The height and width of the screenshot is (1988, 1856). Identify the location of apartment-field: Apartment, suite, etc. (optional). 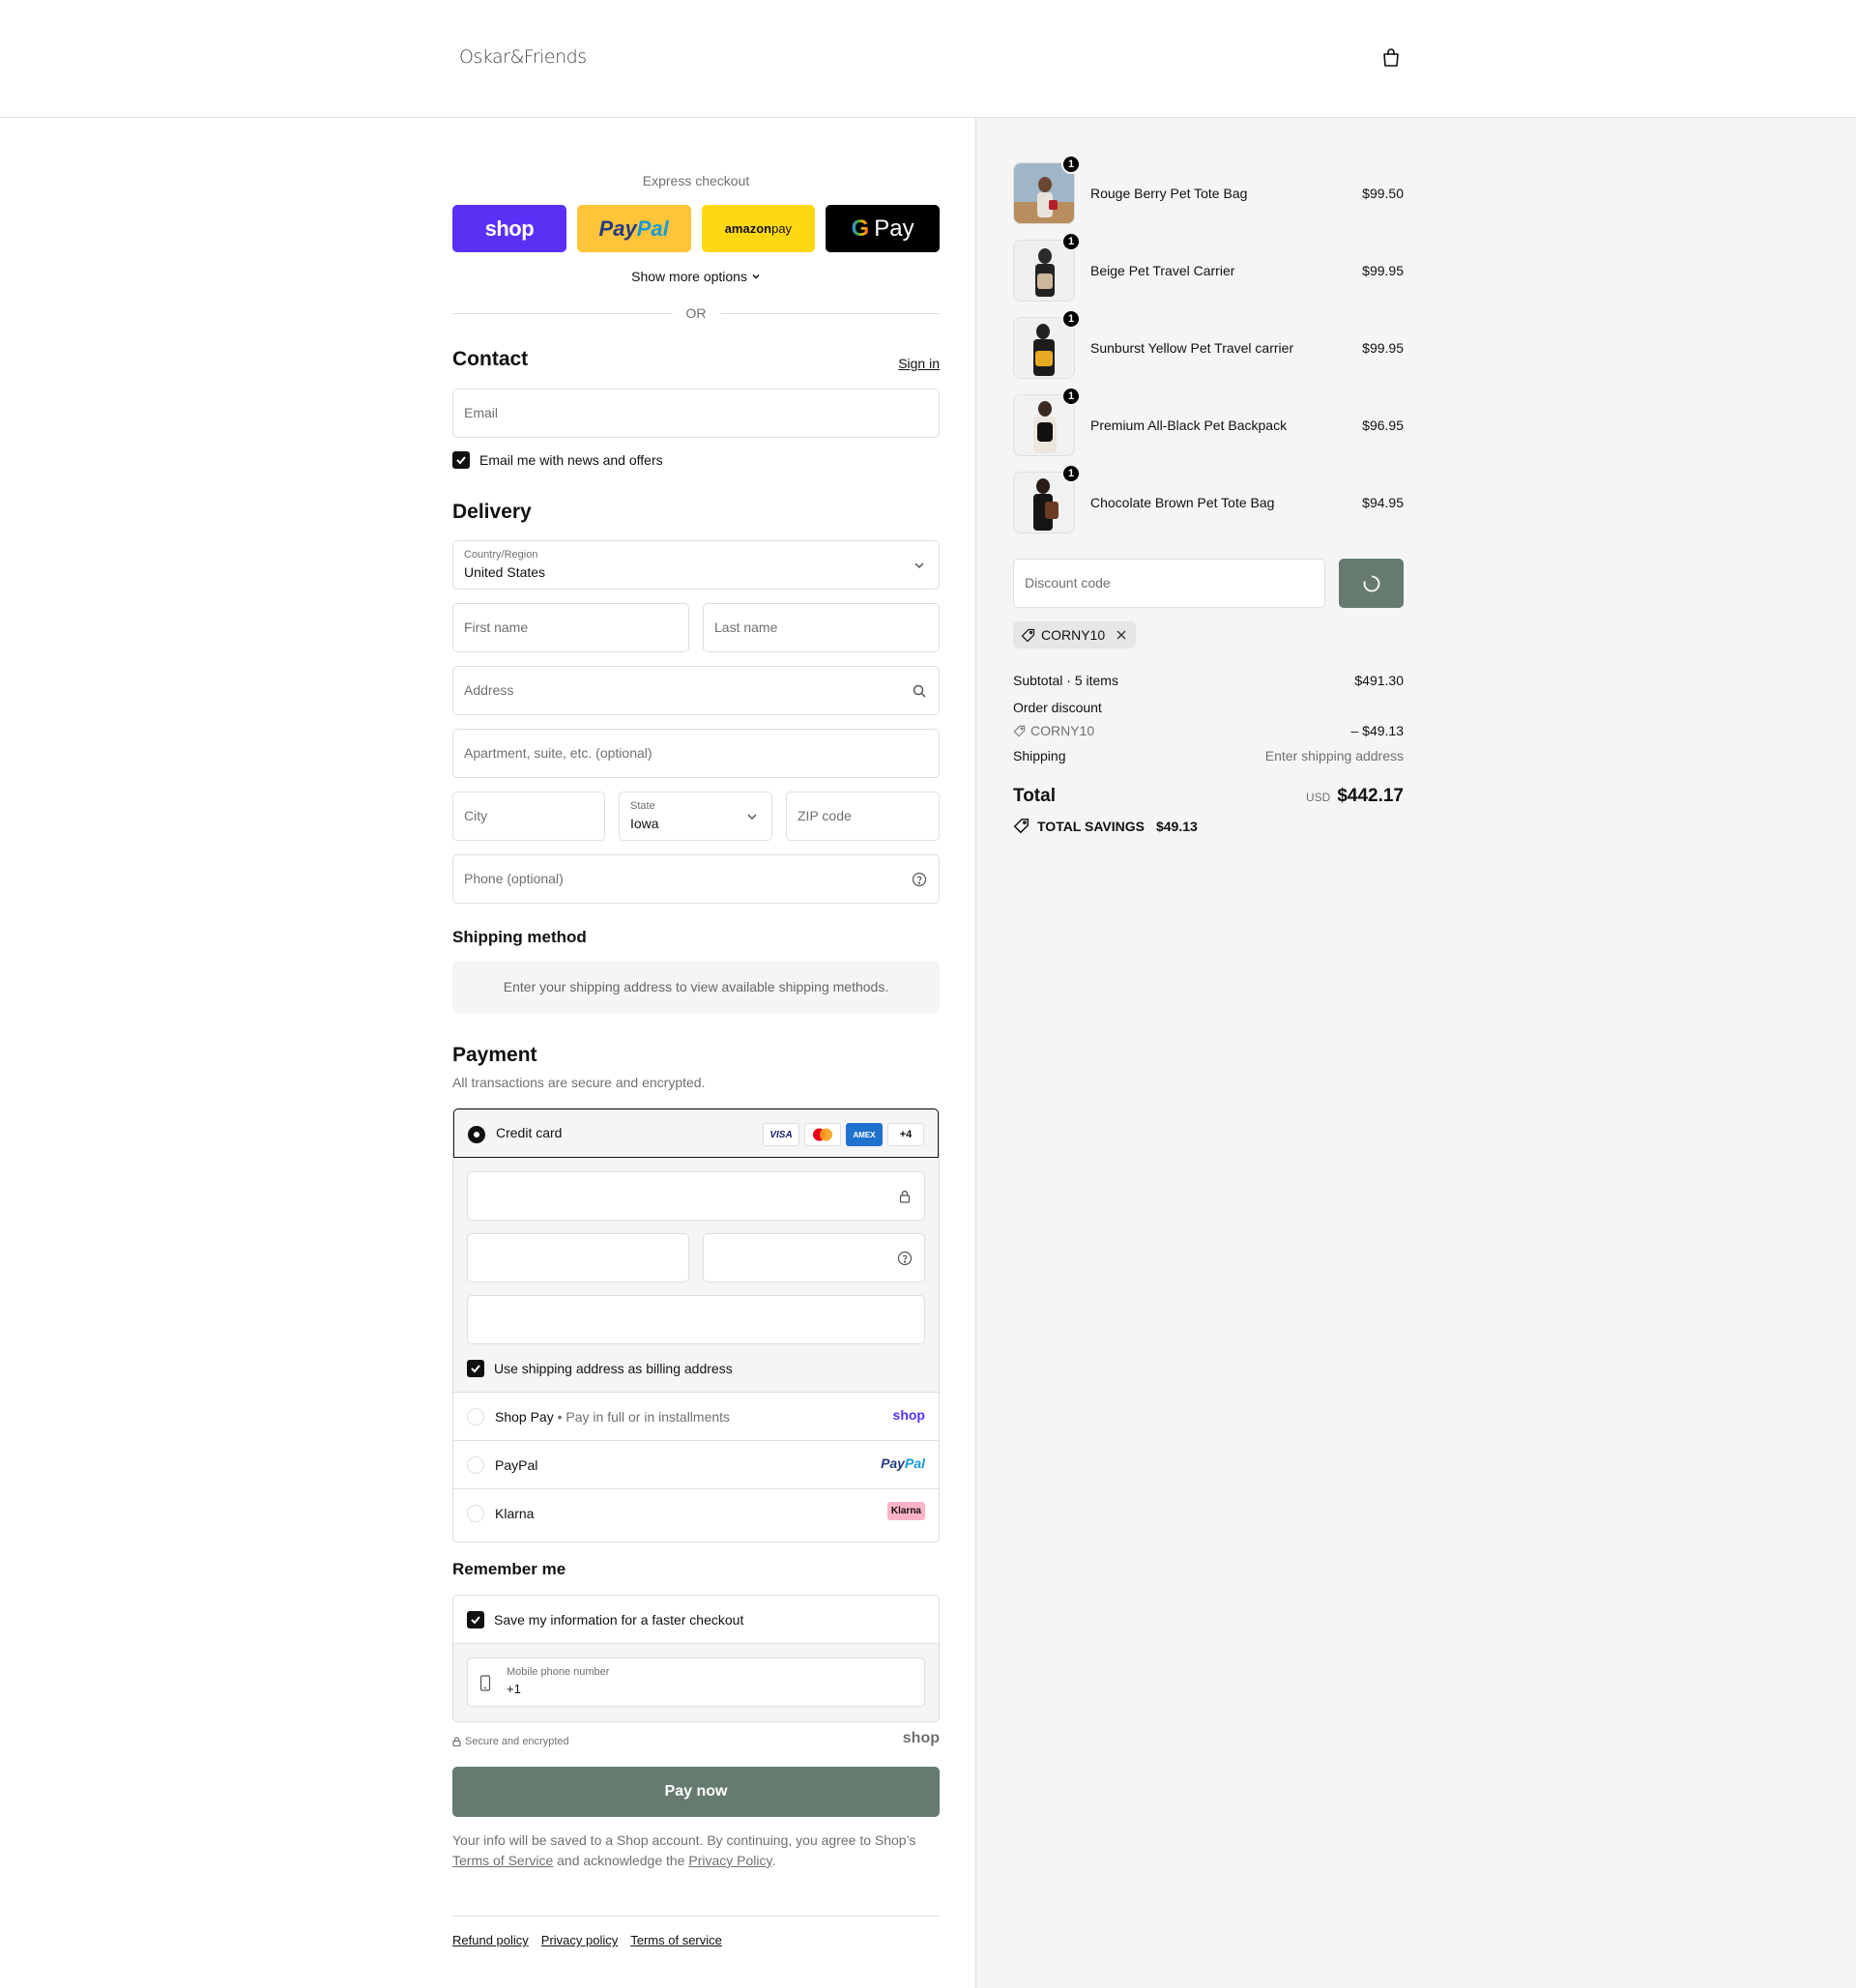
(696, 753).